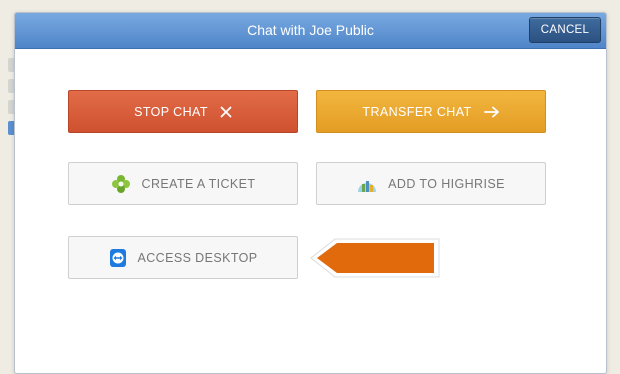 Image resolution: width=620 pixels, height=374 pixels. Describe the element at coordinates (375, 258) in the screenshot. I see `callout-pointer-arrow` at that location.